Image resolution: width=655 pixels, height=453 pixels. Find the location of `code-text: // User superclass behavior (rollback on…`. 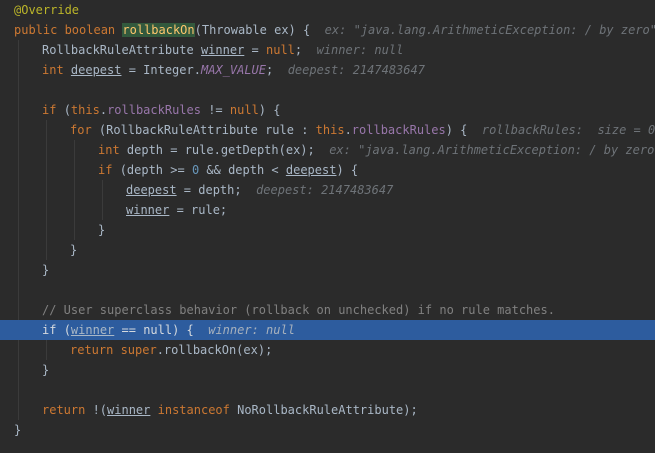

code-text: // User superclass behavior (rollback on… is located at coordinates (298, 310).